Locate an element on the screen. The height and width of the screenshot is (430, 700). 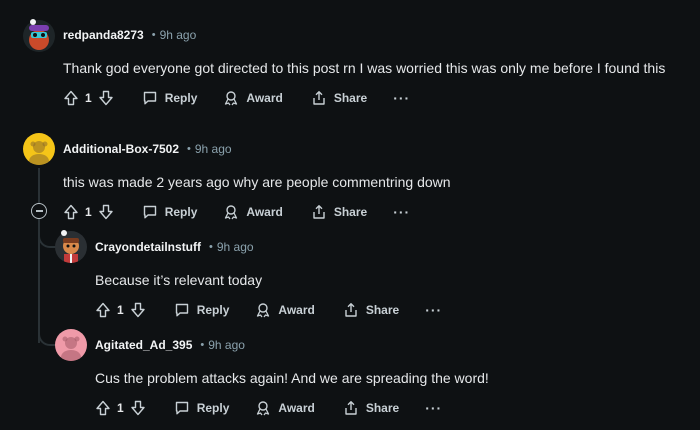
username: Additional-Box-7502 is located at coordinates (121, 149).